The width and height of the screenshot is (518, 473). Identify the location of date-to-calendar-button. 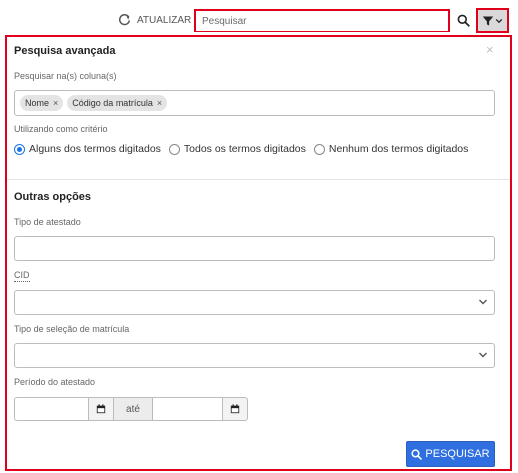
(235, 409).